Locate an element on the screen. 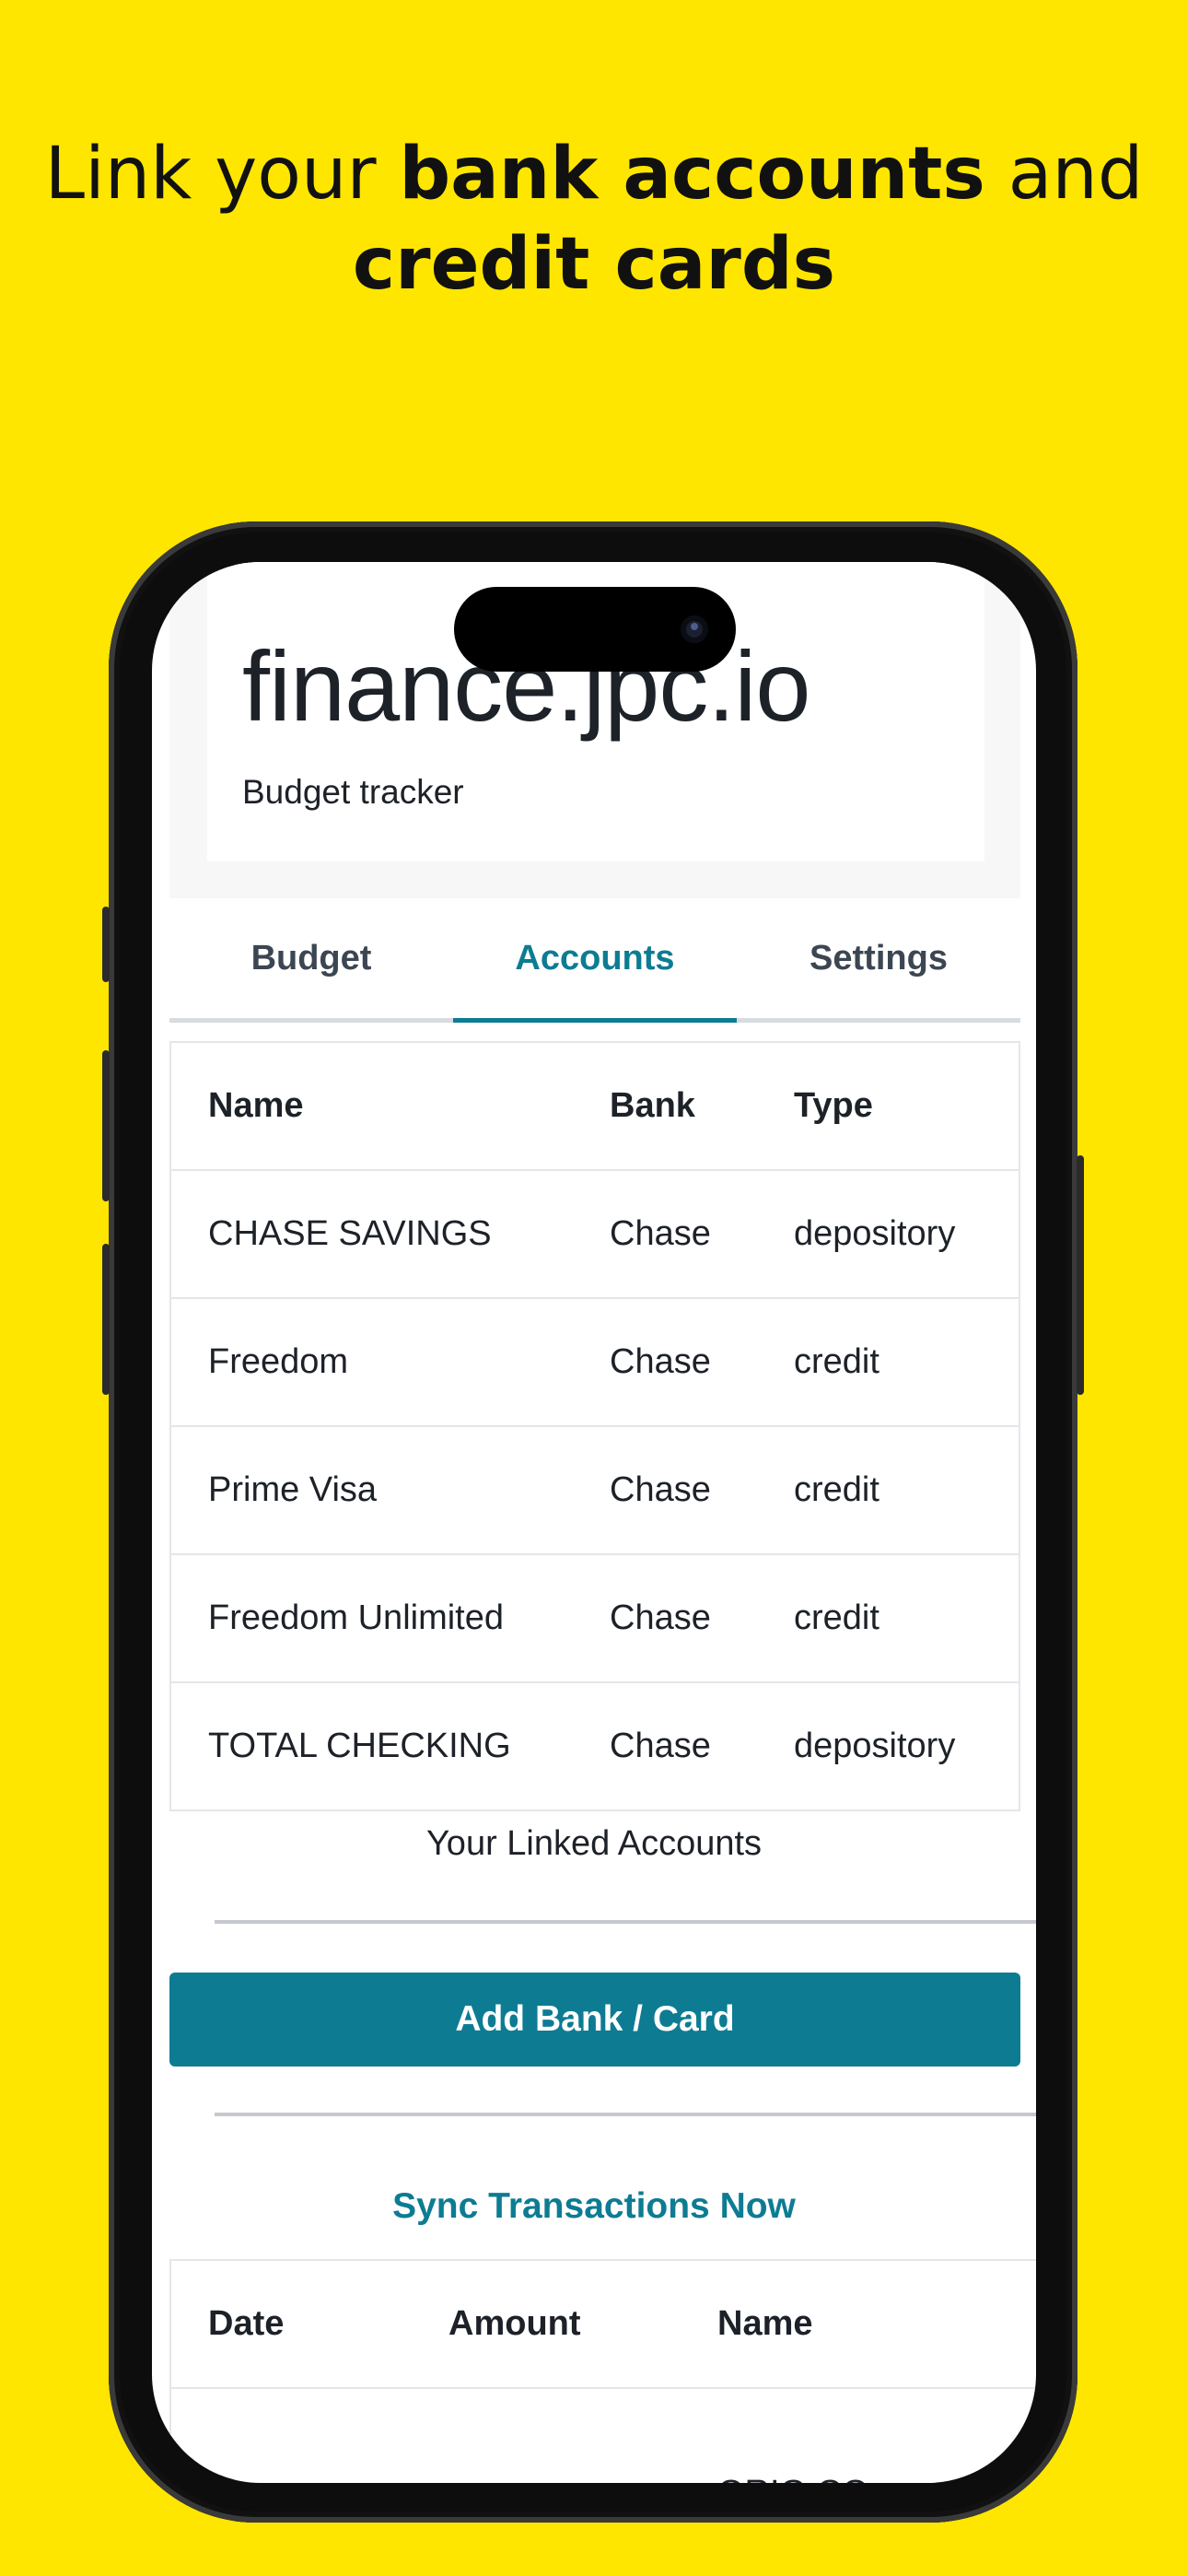  volume-down-button is located at coordinates (106, 1319).